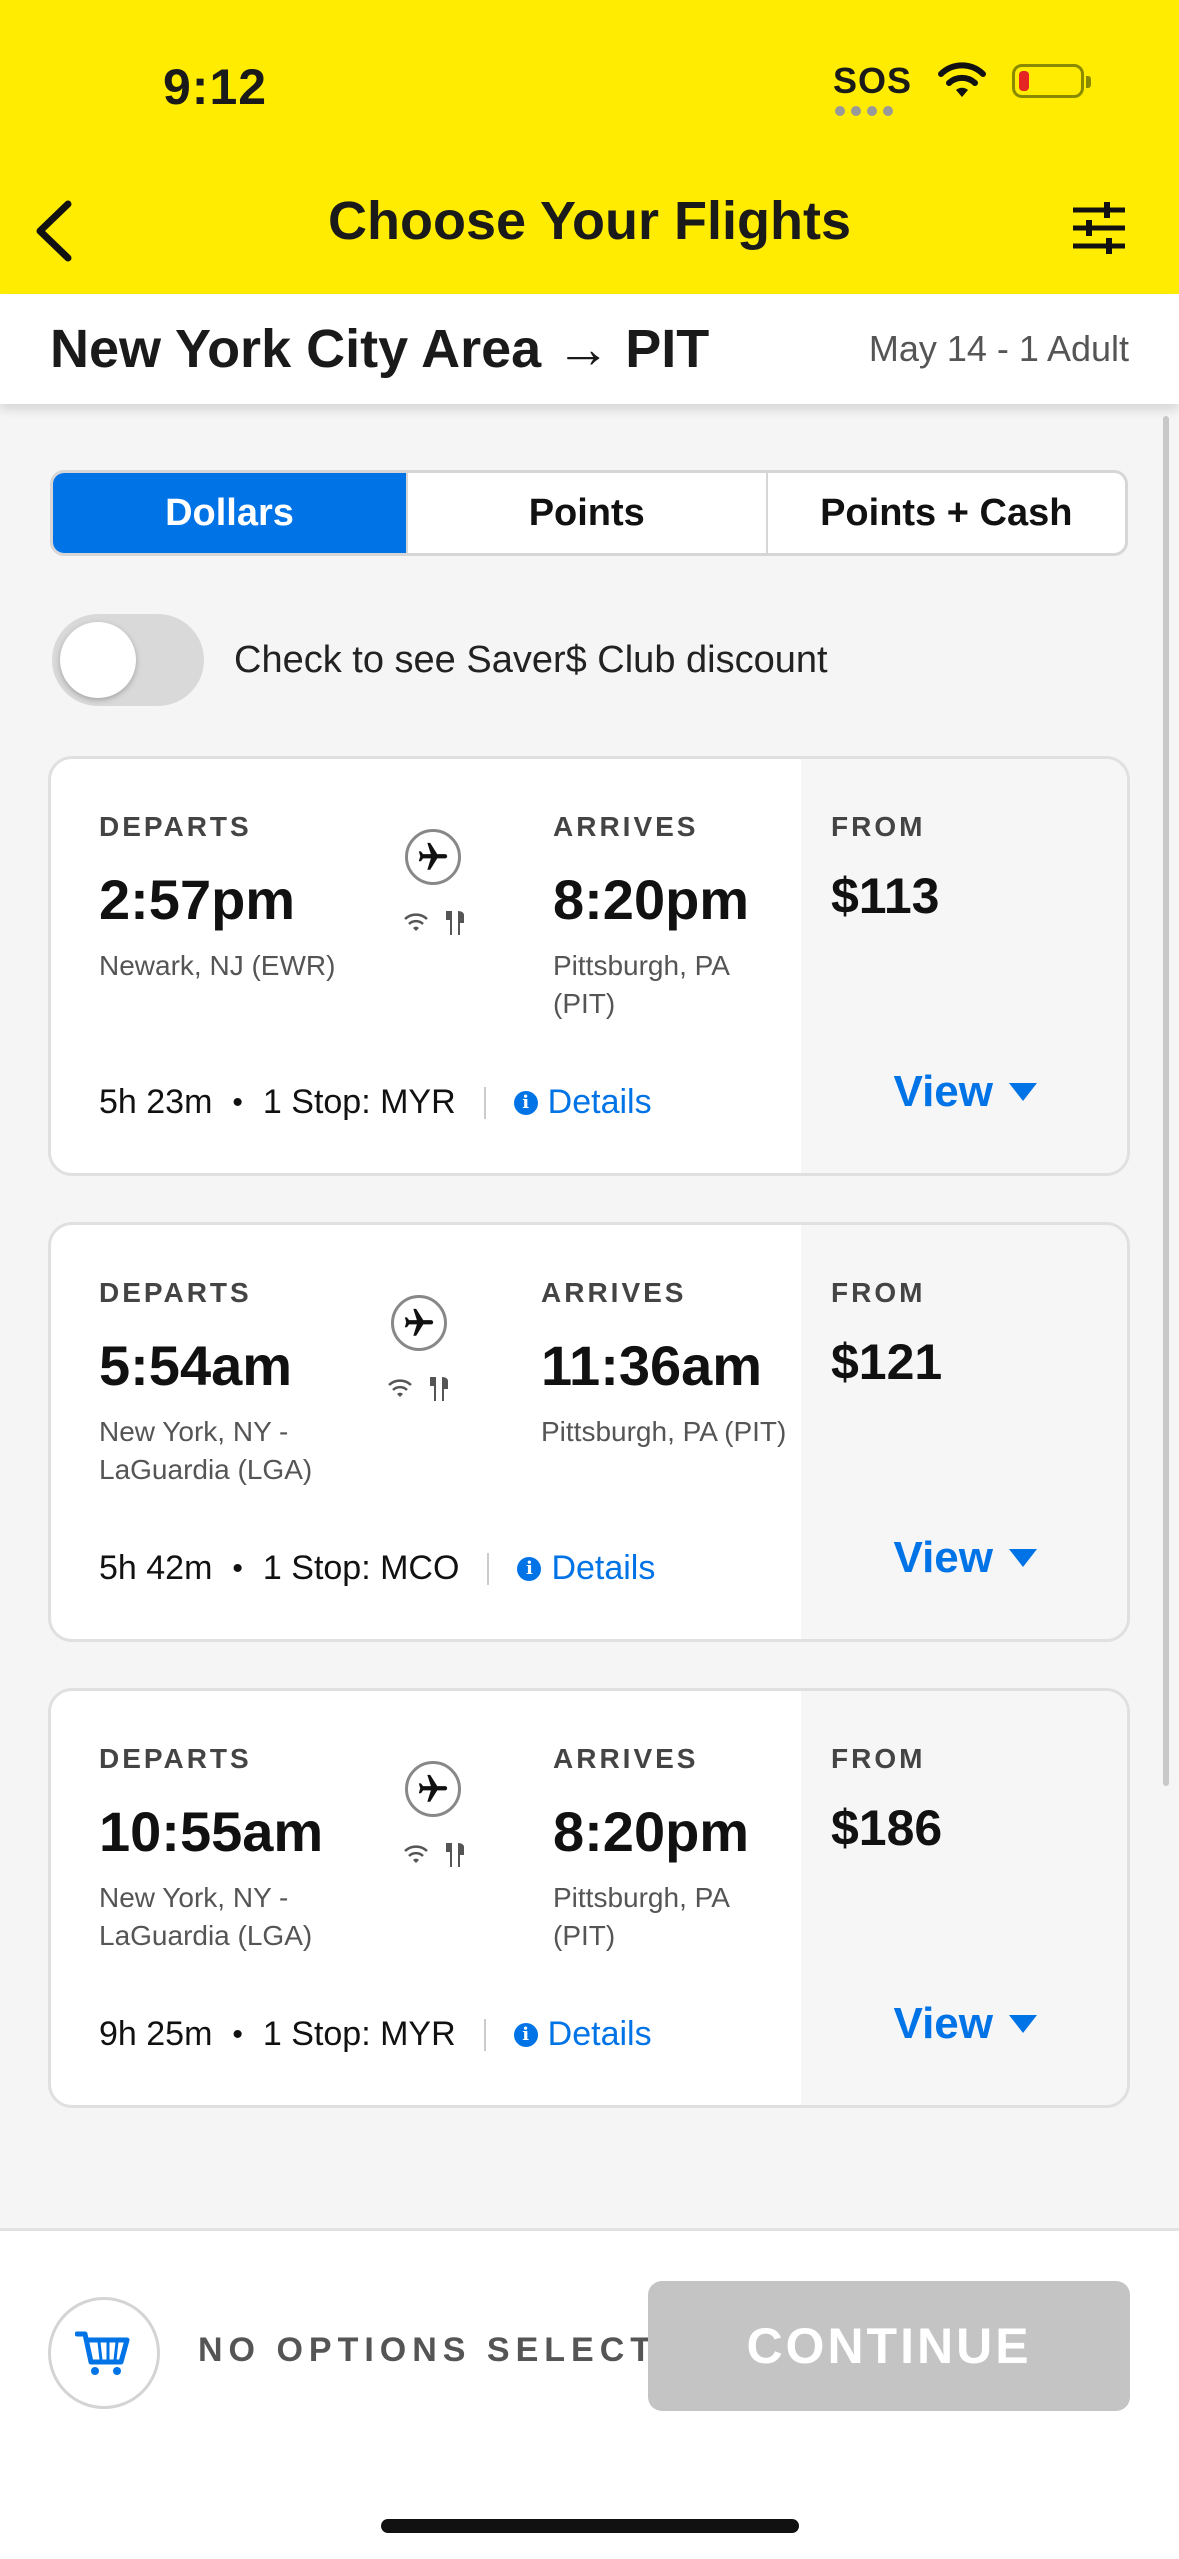 The height and width of the screenshot is (2559, 1179). I want to click on depart-time: 5:54am, so click(196, 1365).